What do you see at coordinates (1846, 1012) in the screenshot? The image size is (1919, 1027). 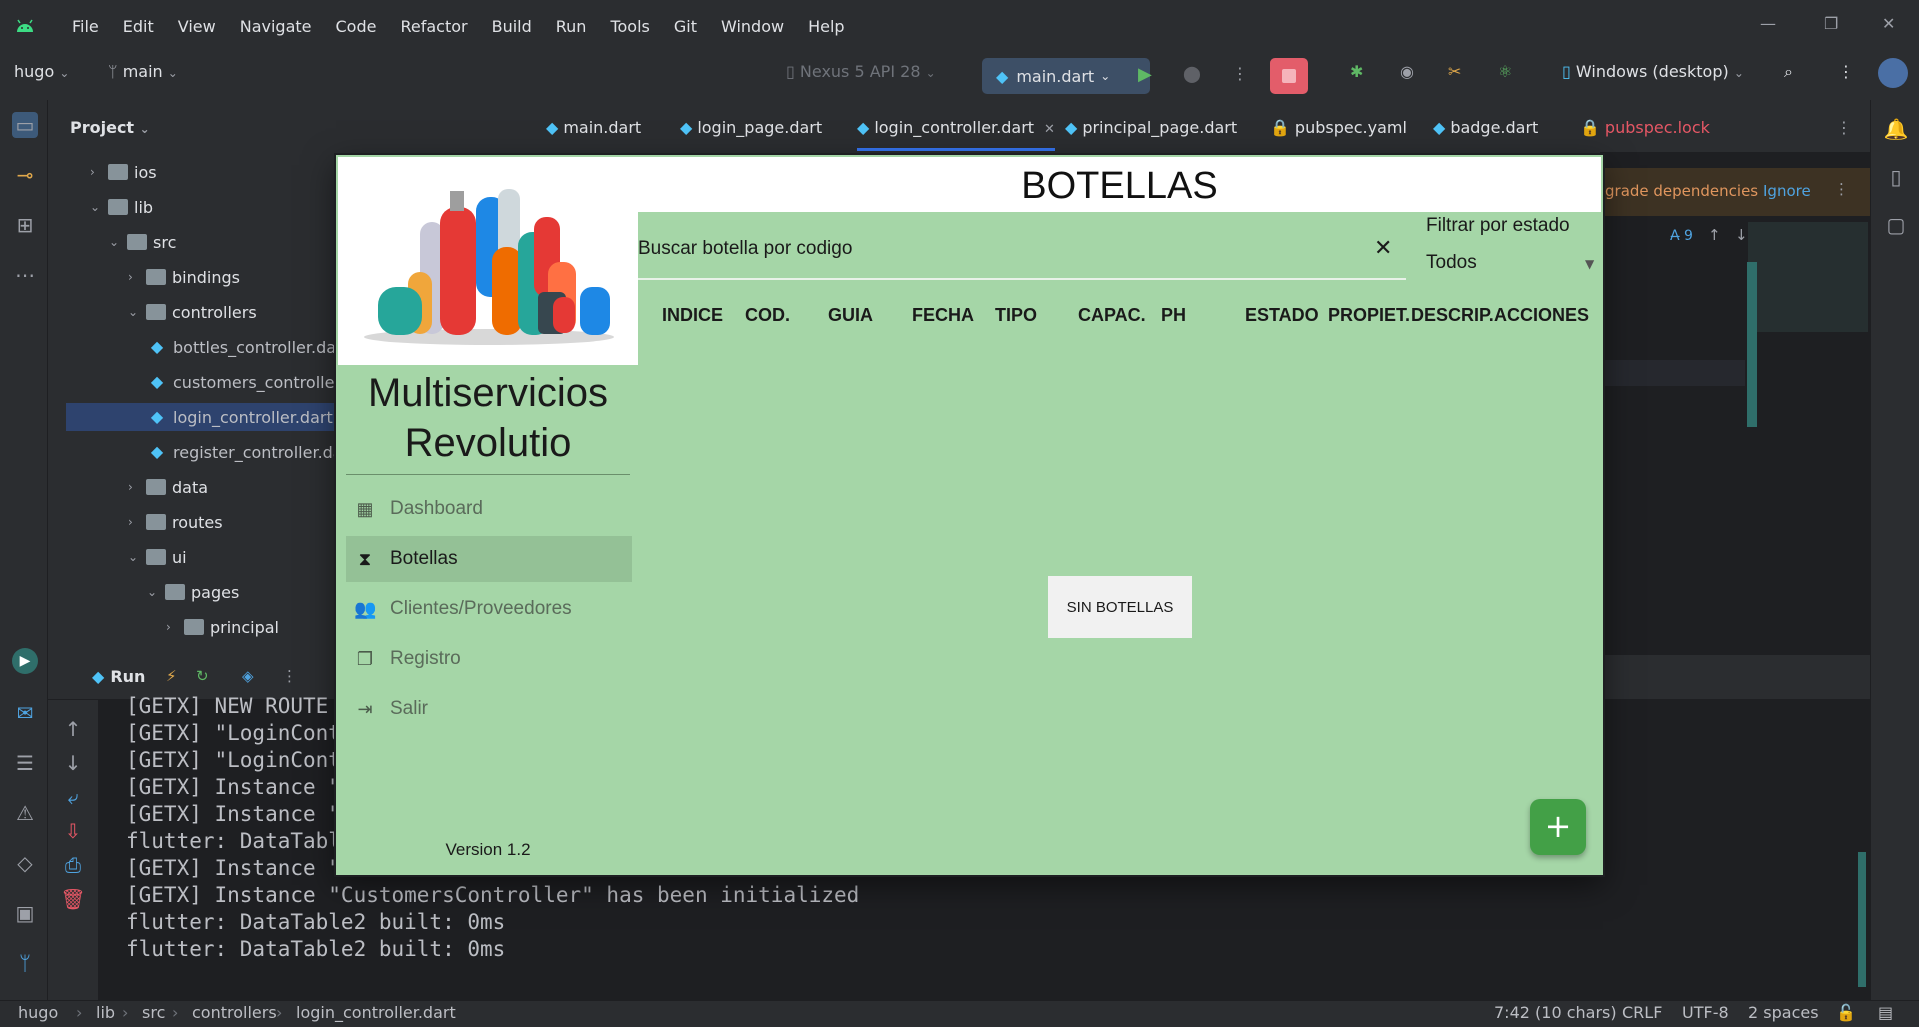 I see `lock-icon: 🔓` at bounding box center [1846, 1012].